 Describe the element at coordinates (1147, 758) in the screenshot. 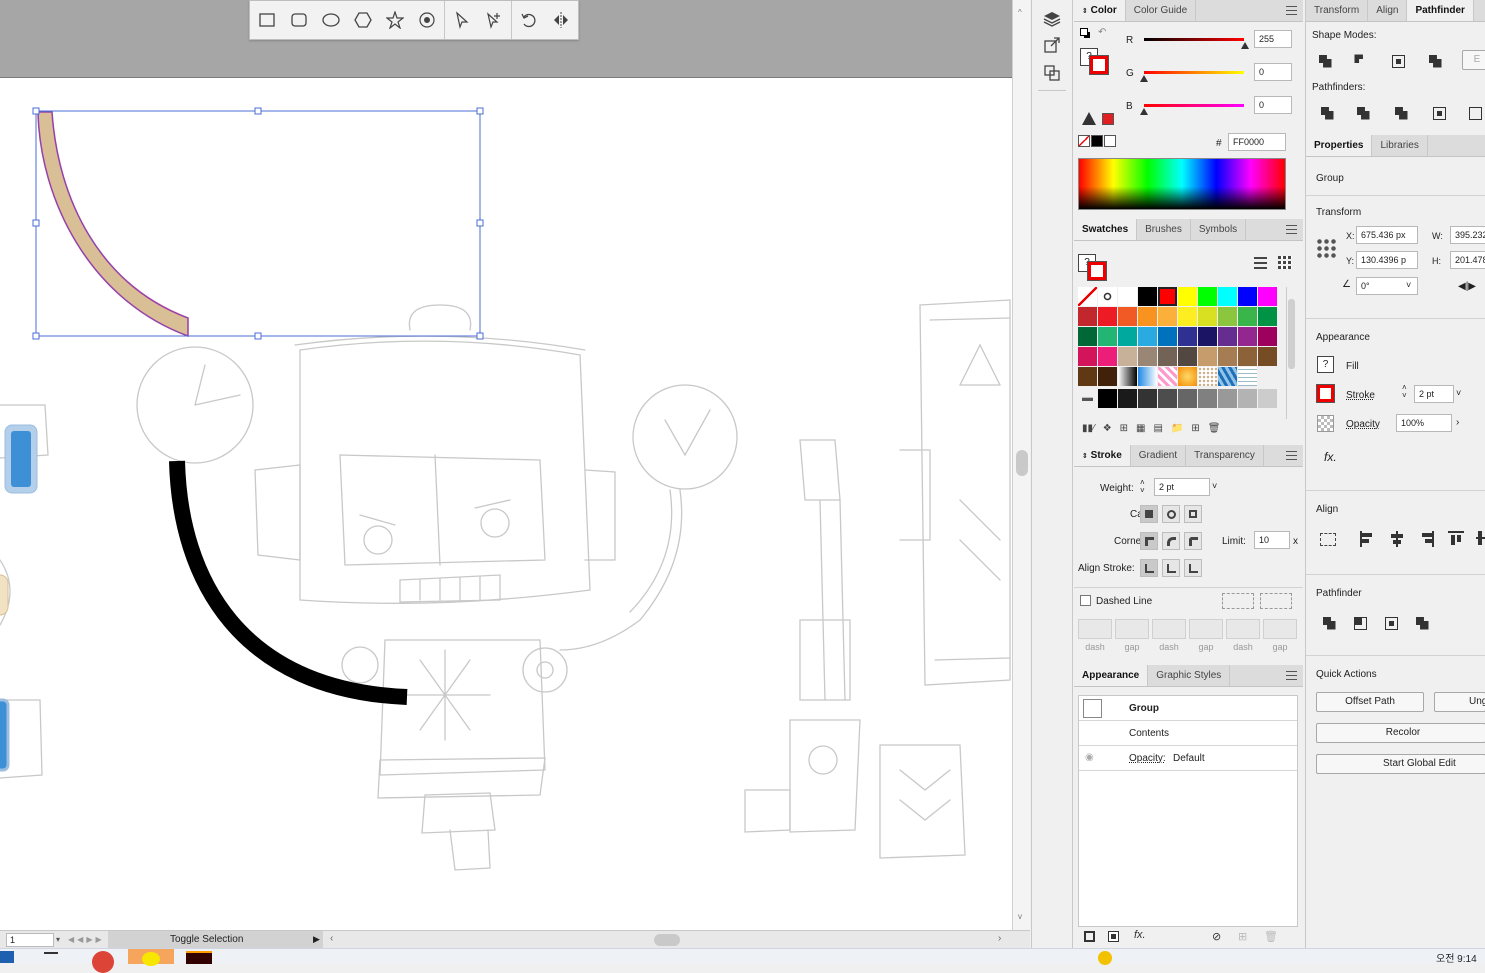

I see `appearance-opacity-label: Opacity:` at that location.